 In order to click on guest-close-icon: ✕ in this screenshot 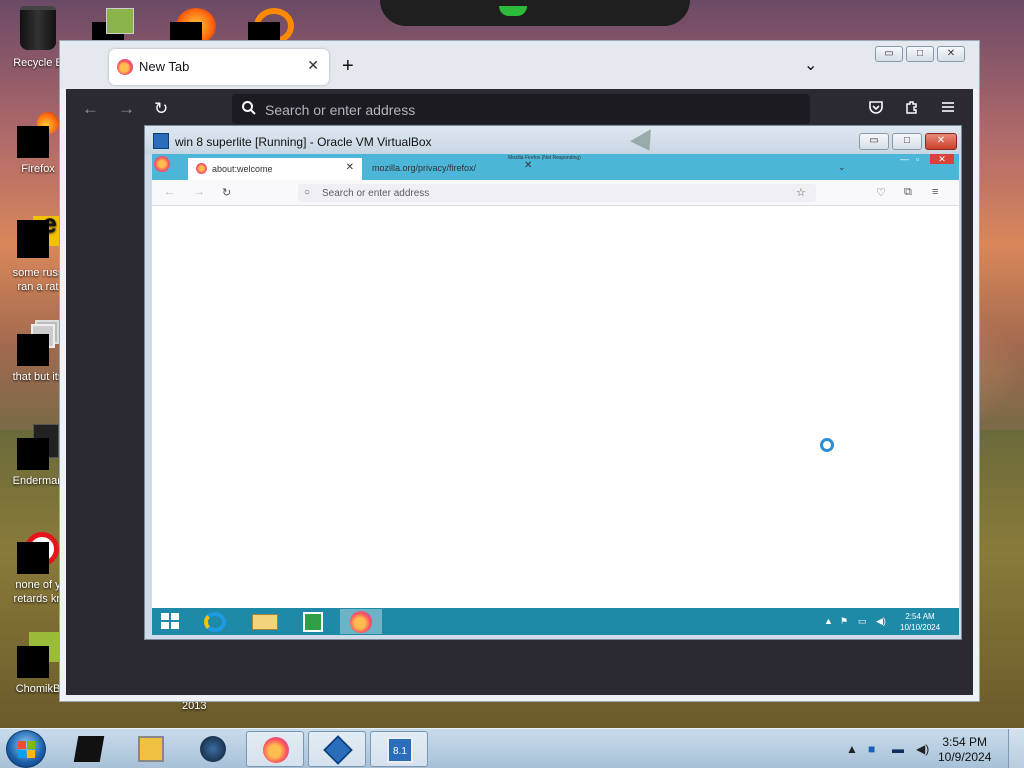, I will do `click(942, 159)`.